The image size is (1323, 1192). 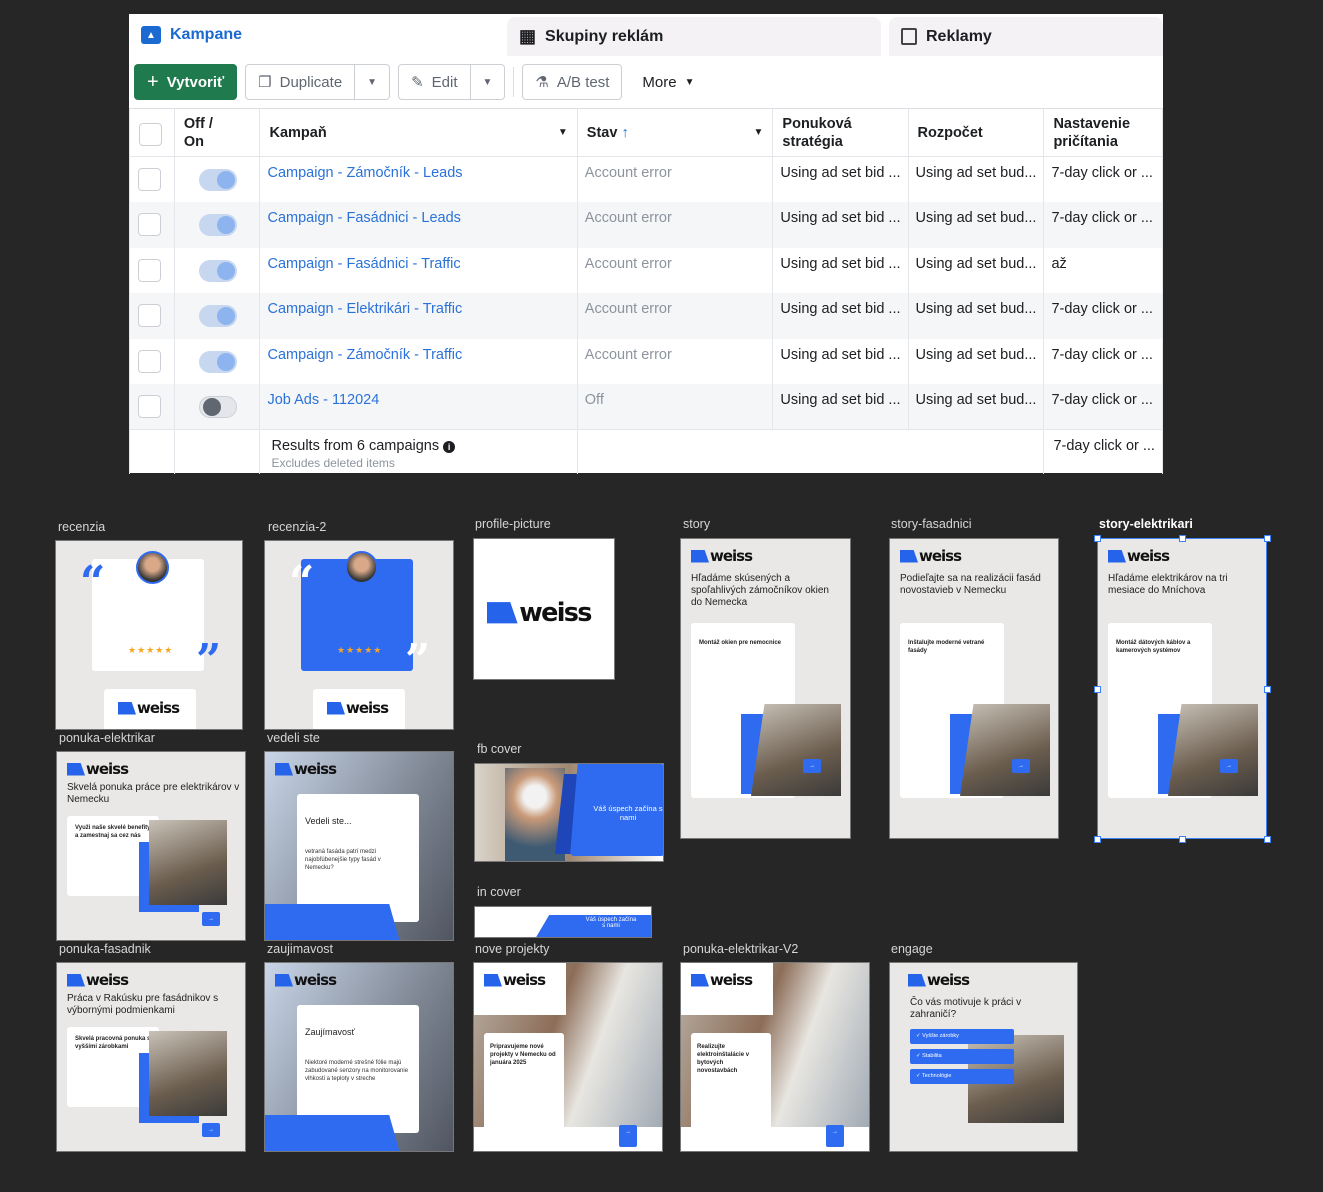 What do you see at coordinates (499, 892) in the screenshot?
I see `frame-label: in cover` at bounding box center [499, 892].